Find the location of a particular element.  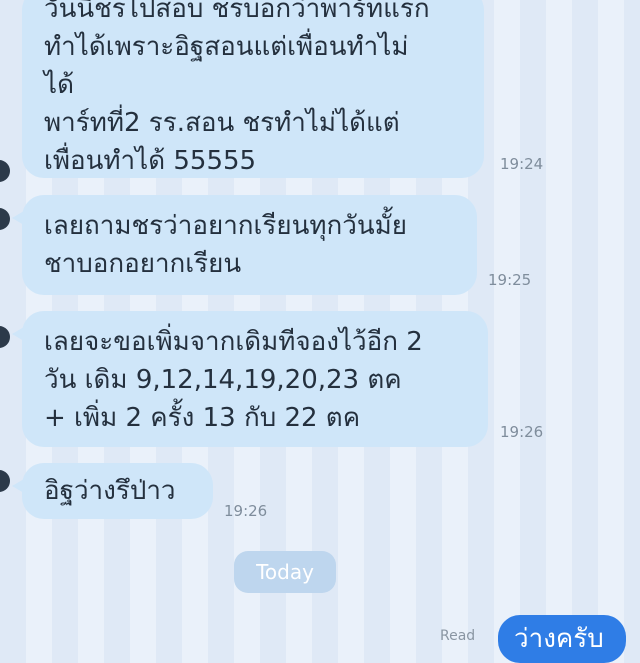

date-divider: Today is located at coordinates (285, 572).